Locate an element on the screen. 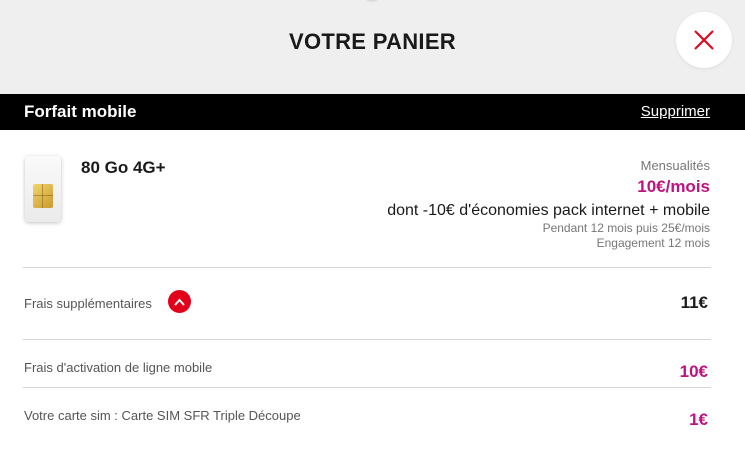 Image resolution: width=745 pixels, height=454 pixels. commitment-note: Engagement 12 mois is located at coordinates (653, 243).